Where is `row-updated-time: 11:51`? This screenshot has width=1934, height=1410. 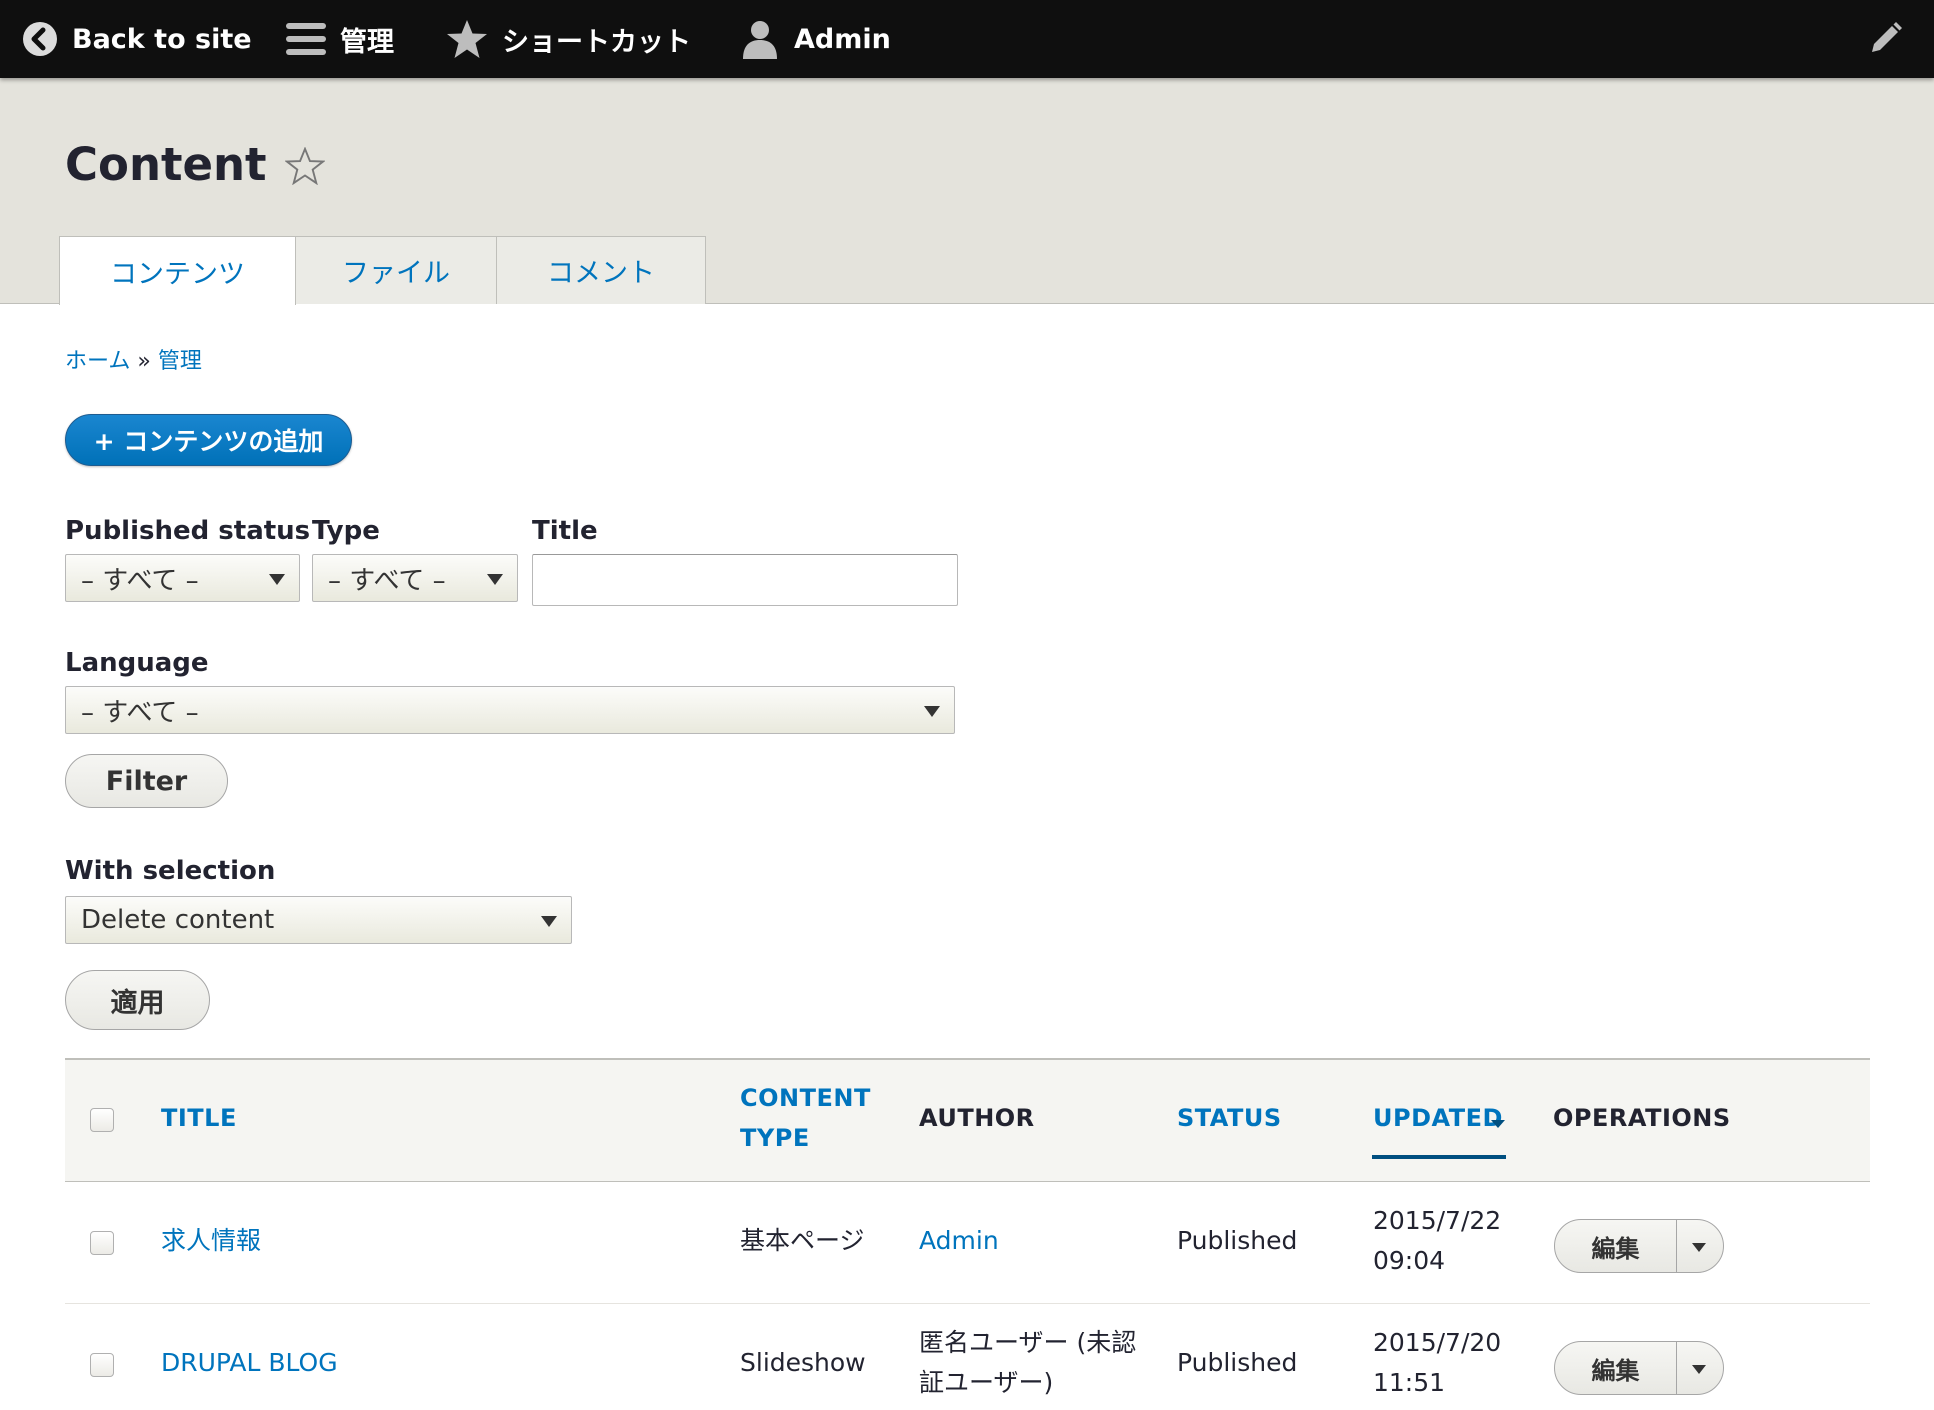
row-updated-time: 11:51 is located at coordinates (1409, 1382).